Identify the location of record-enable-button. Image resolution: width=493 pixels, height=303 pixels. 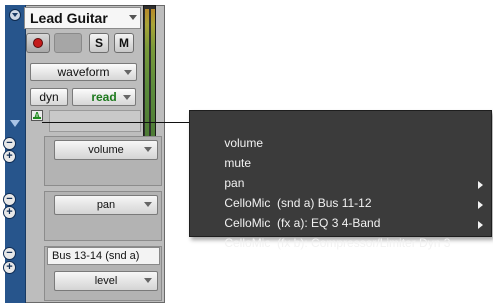
(38, 43).